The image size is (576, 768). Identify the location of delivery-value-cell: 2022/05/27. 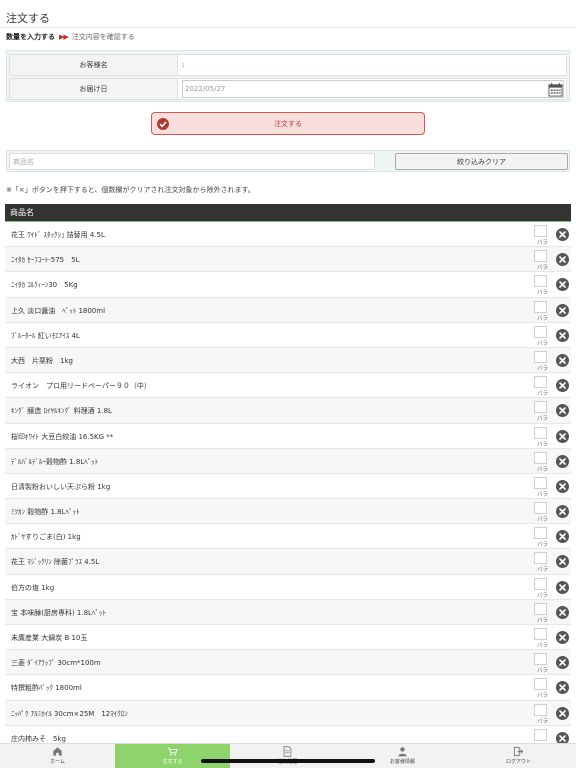
(372, 89).